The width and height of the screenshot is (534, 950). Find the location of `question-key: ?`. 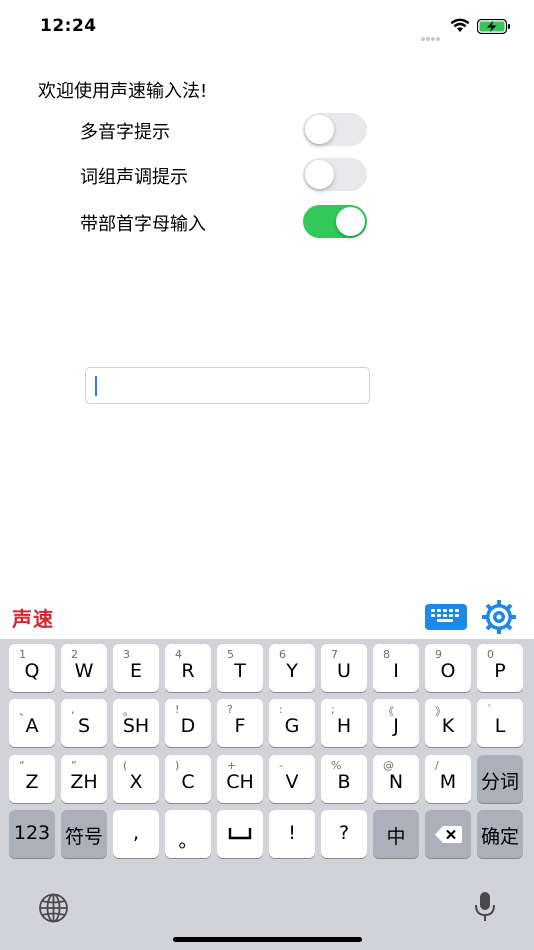

question-key: ? is located at coordinates (344, 834).